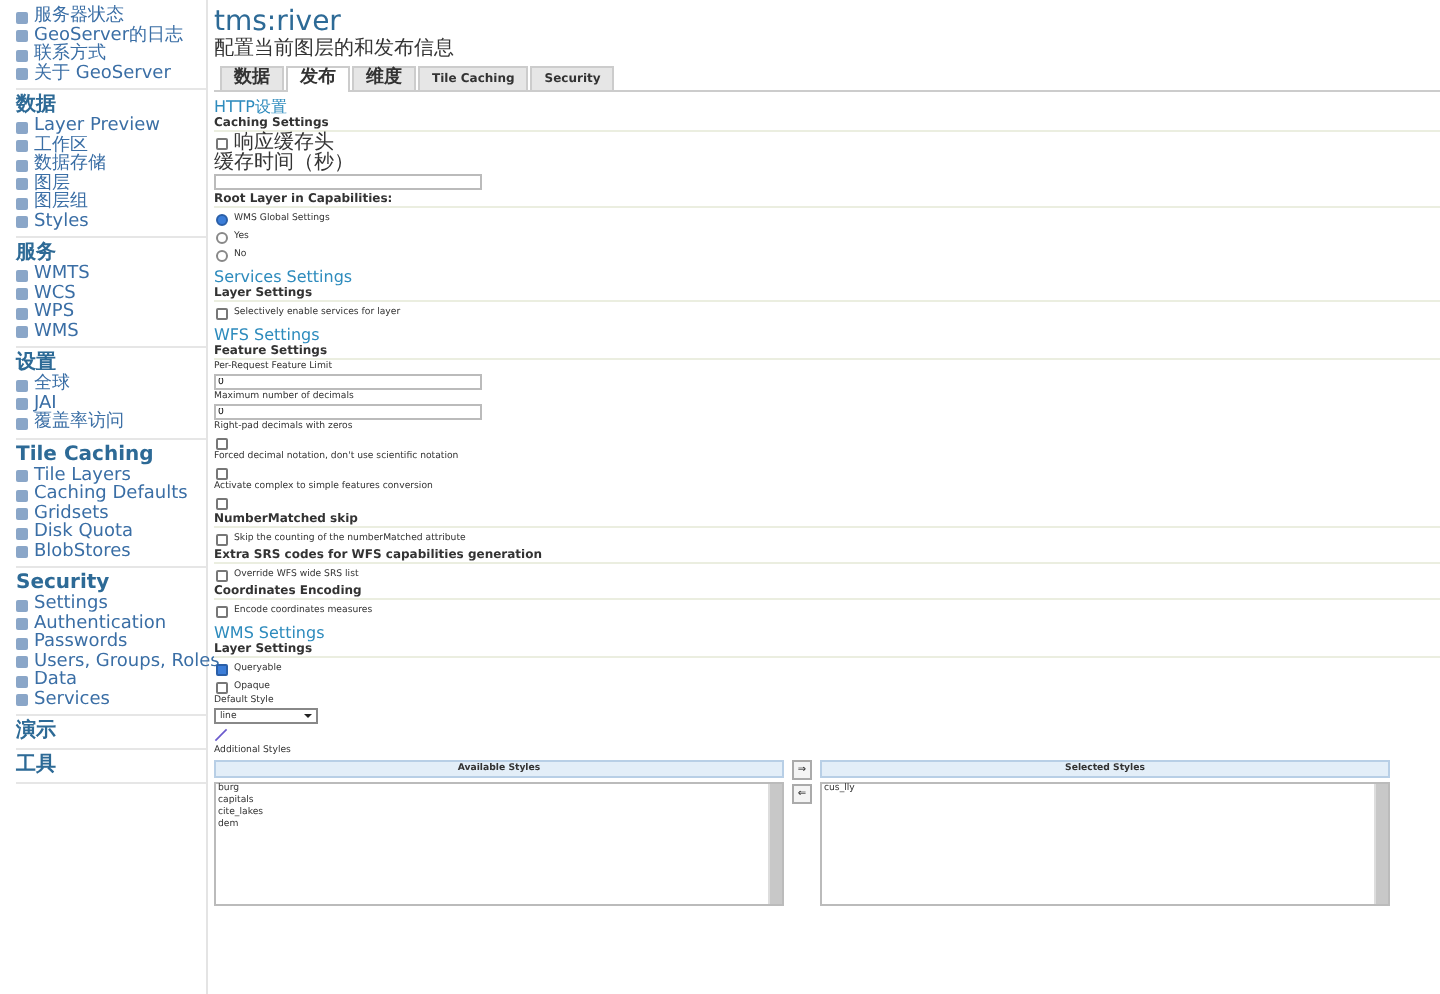  I want to click on sidebar-link: JAI, so click(45, 404).